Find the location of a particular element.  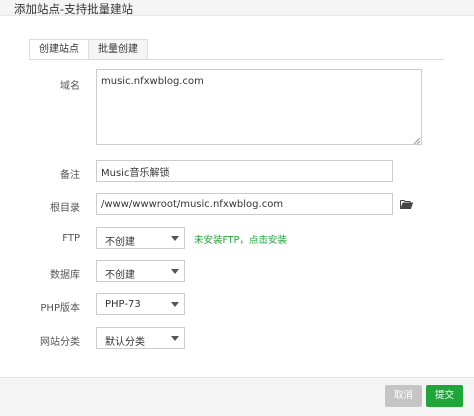

database-select: 不创建 is located at coordinates (140, 271).